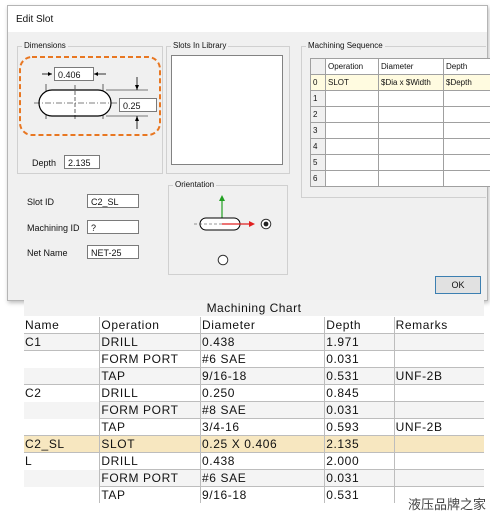  I want to click on depth-input: 2.135, so click(82, 162).